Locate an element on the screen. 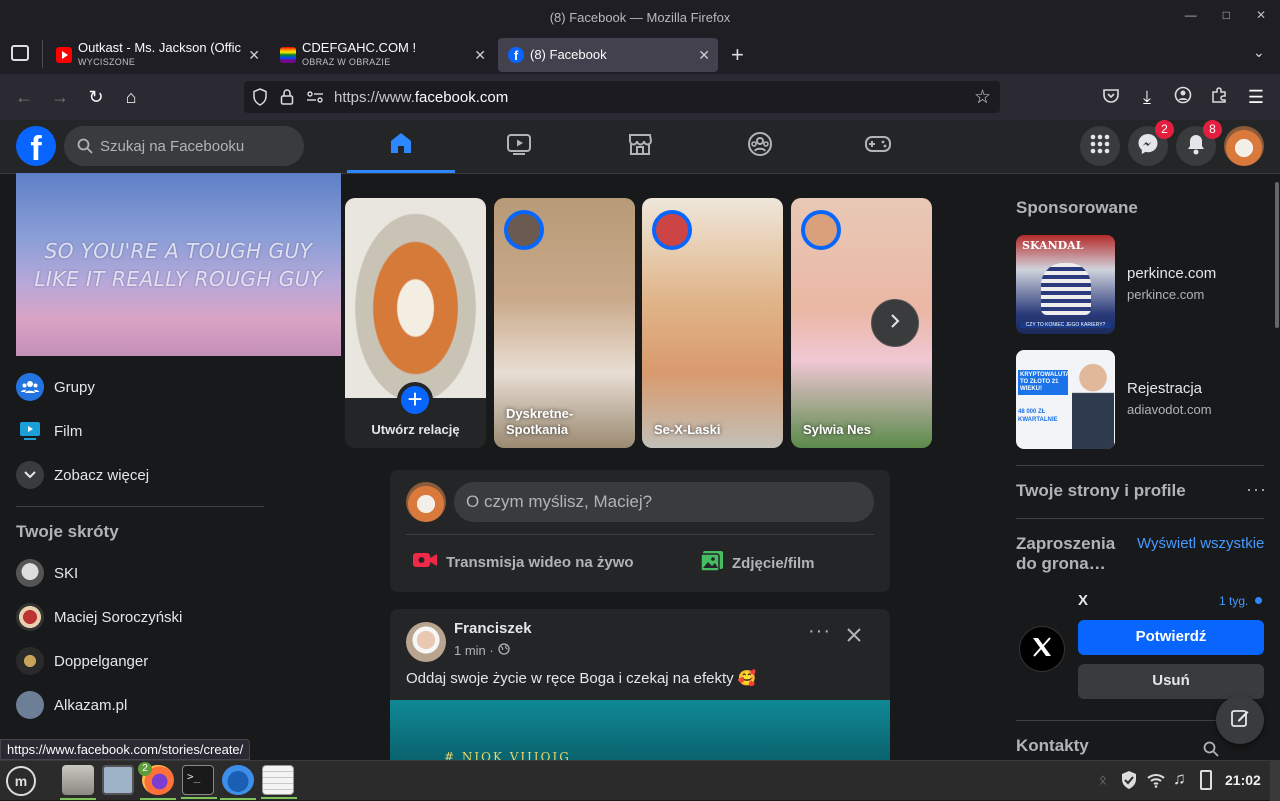 The image size is (1280, 801). mint-menu-icon: m is located at coordinates (21, 781).